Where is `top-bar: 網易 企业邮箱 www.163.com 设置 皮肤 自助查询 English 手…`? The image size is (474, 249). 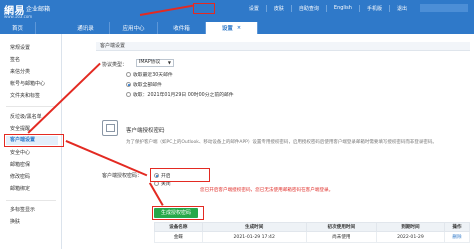 top-bar: 網易 企业邮箱 www.163.com 设置 皮肤 自助查询 English 手… is located at coordinates (237, 11).